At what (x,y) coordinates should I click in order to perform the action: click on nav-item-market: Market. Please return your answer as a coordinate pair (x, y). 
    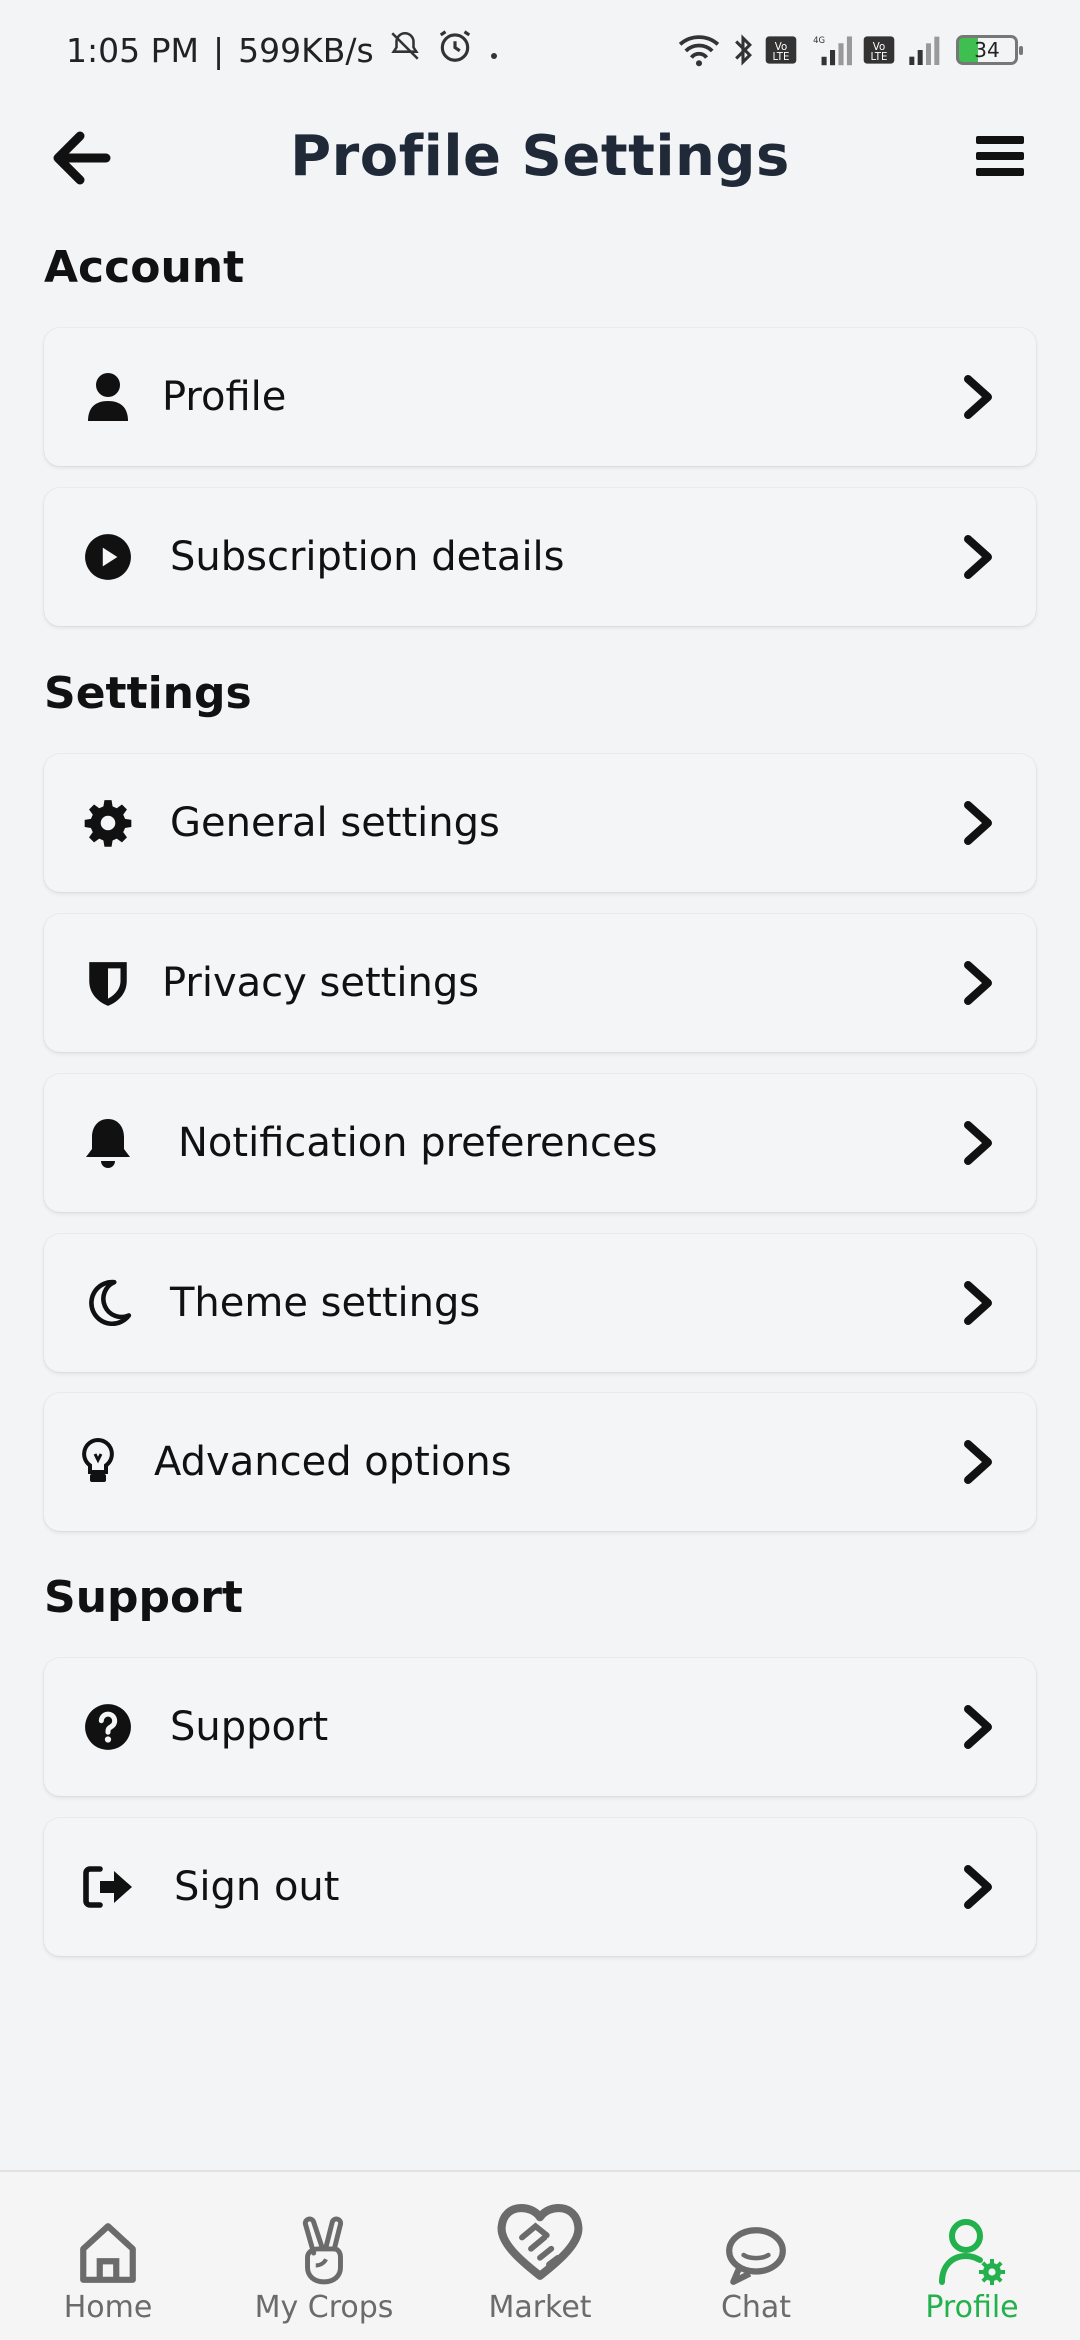
    Looking at the image, I should click on (540, 2256).